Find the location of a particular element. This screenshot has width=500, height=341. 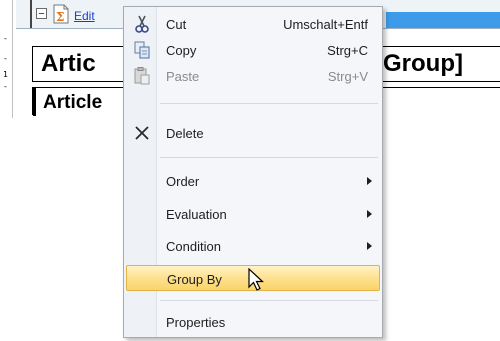

band-highlight-strip is located at coordinates (443, 20).